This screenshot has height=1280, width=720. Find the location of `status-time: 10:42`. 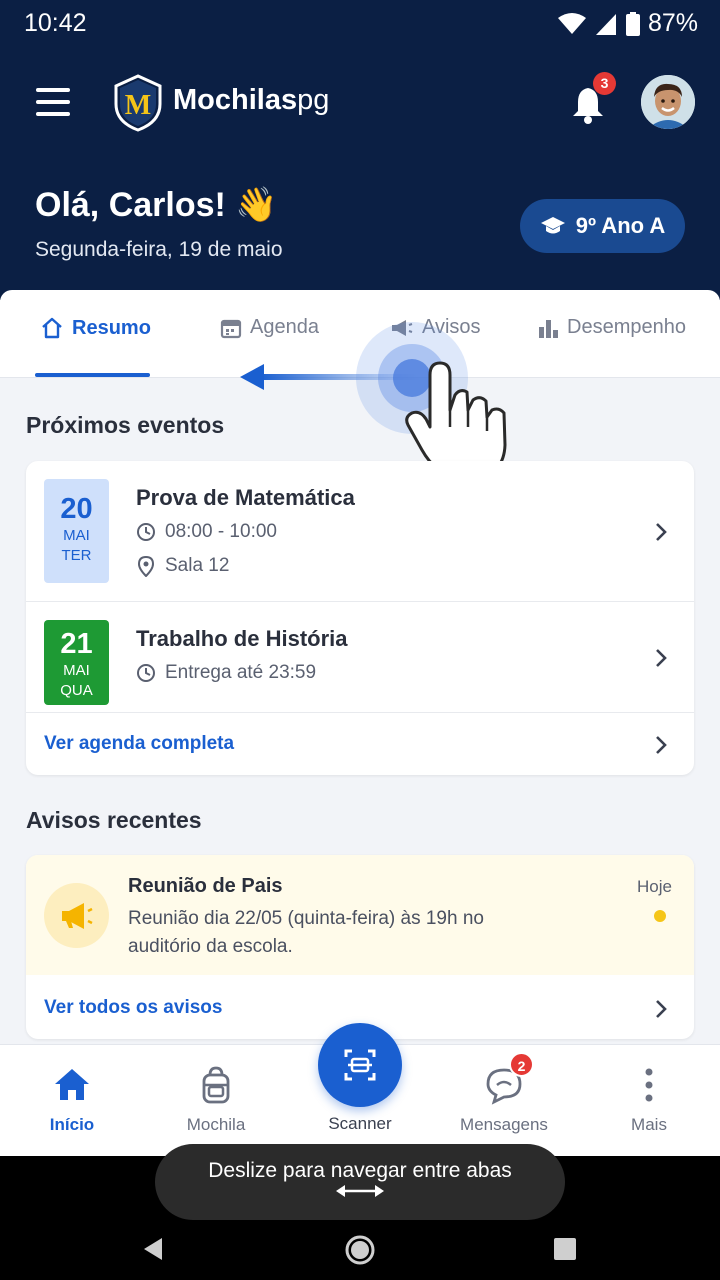

status-time: 10:42 is located at coordinates (55, 23).